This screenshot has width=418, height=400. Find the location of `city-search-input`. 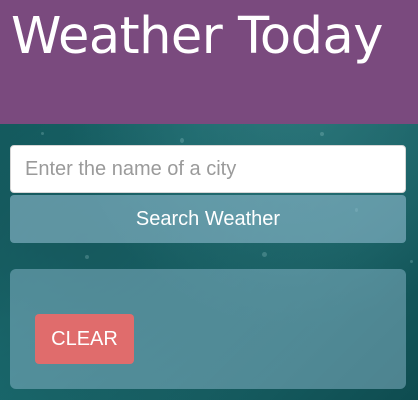

city-search-input is located at coordinates (208, 169).